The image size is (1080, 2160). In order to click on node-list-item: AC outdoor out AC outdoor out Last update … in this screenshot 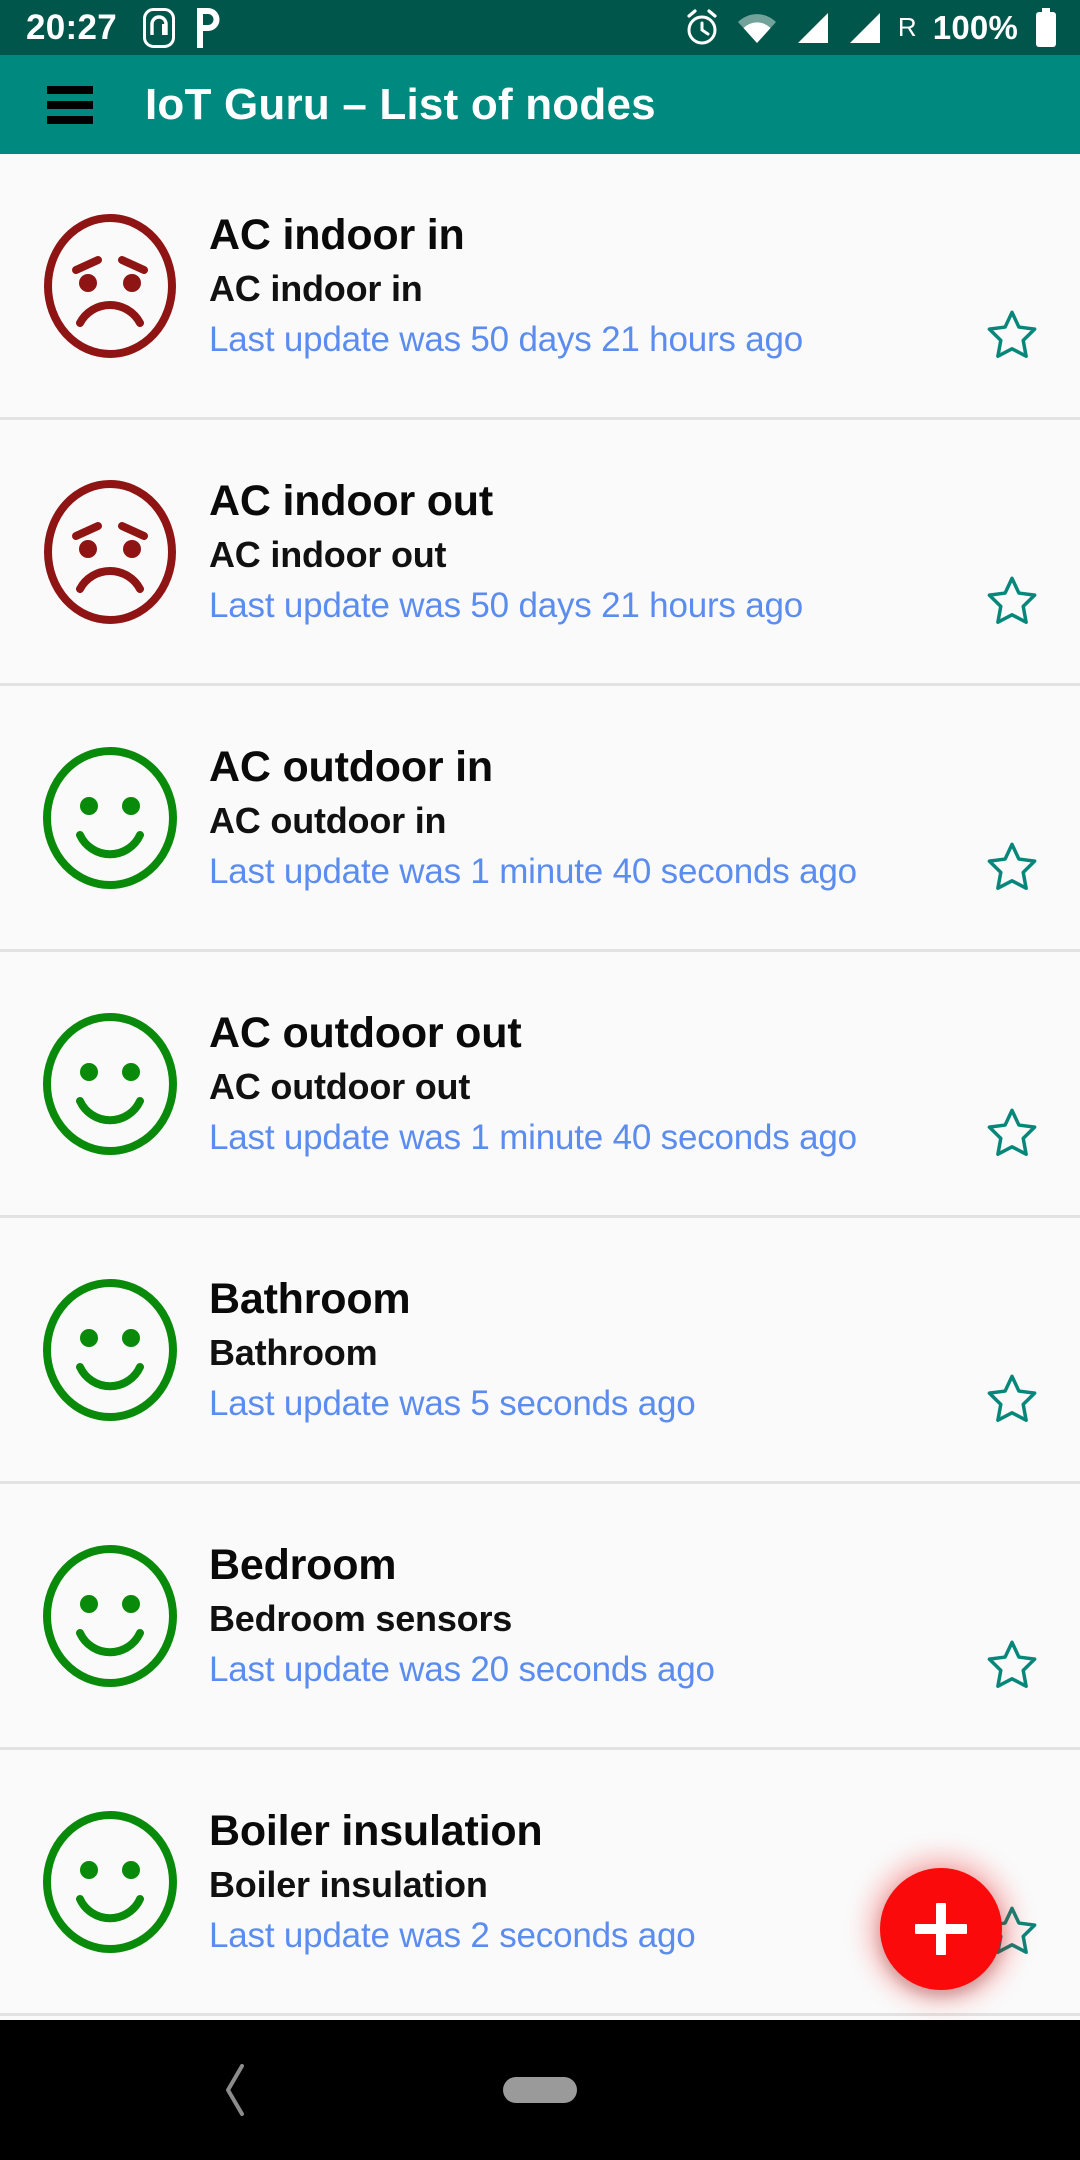, I will do `click(540, 1085)`.